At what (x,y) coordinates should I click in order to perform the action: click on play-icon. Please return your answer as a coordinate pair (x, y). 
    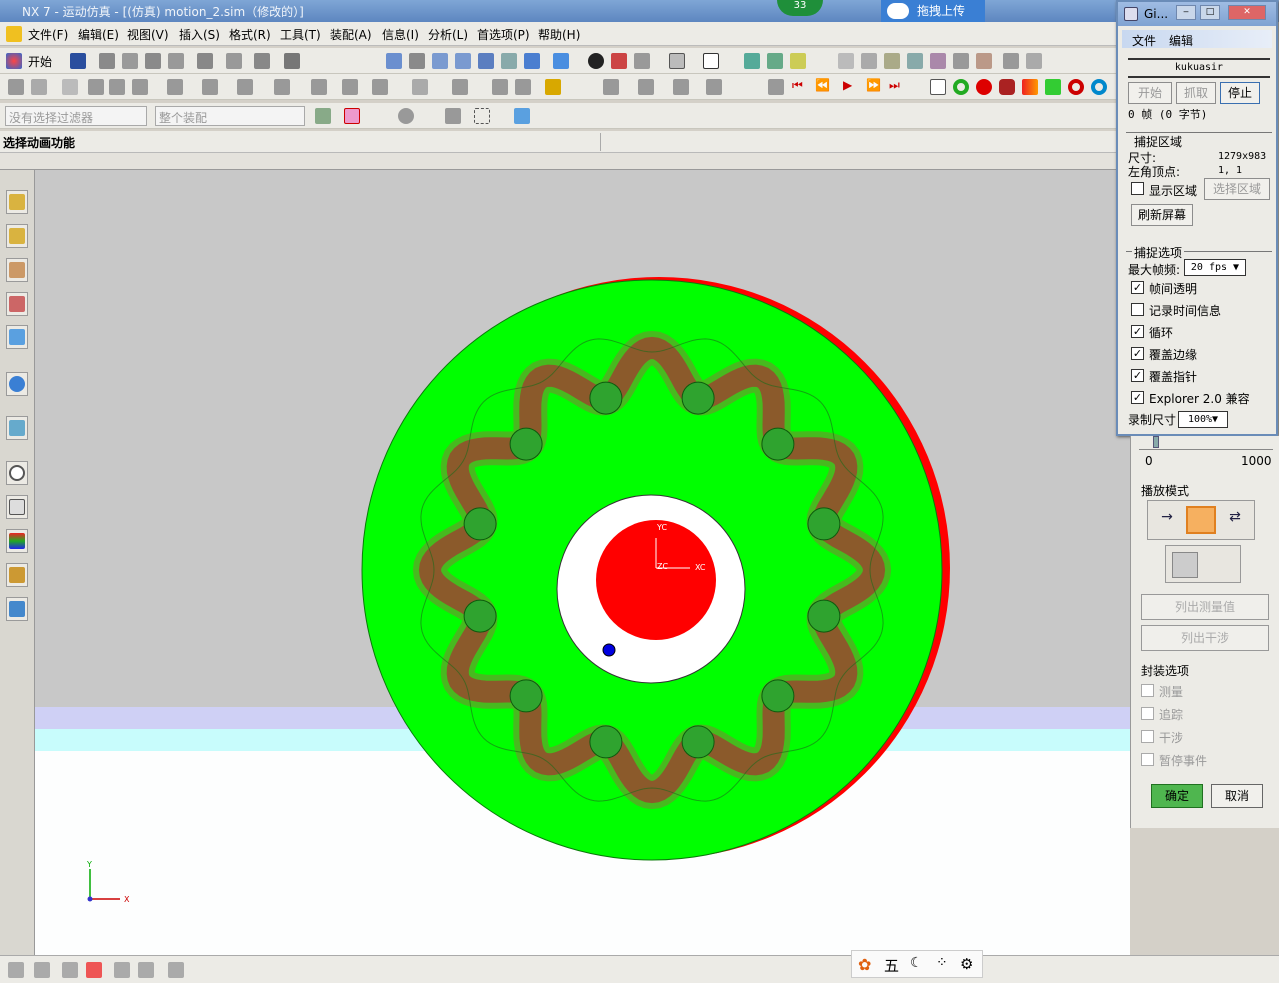
    Looking at the image, I should click on (611, 87).